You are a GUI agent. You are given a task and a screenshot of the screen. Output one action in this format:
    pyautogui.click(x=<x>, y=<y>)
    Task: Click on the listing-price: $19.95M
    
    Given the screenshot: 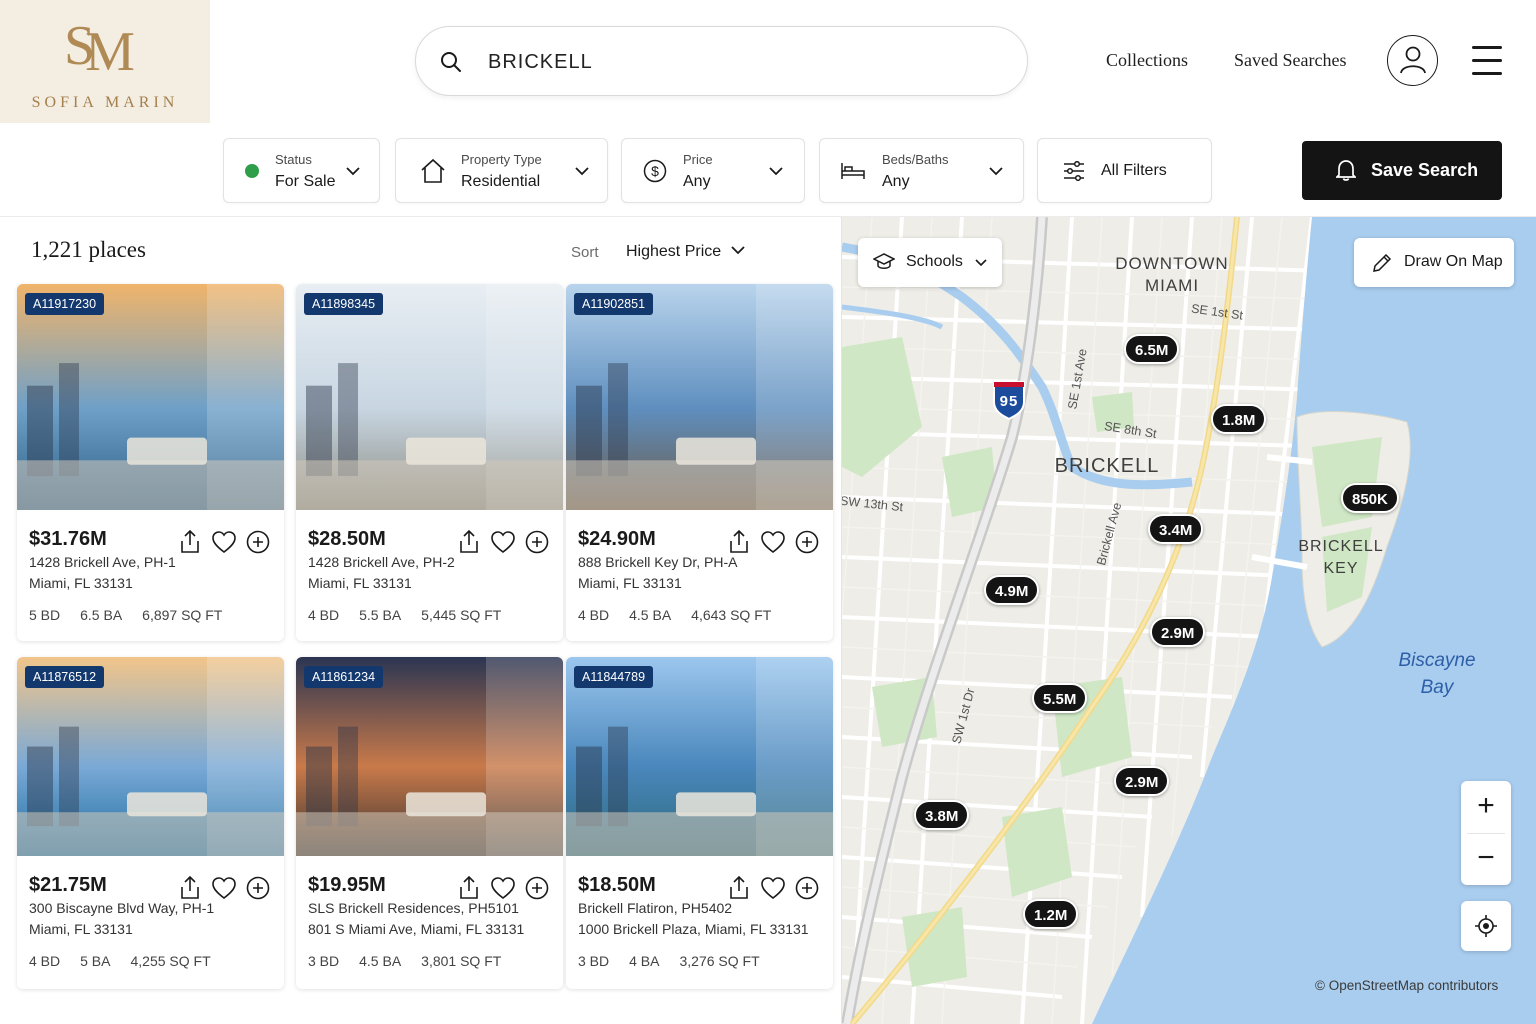 What is the action you would take?
    pyautogui.click(x=347, y=885)
    